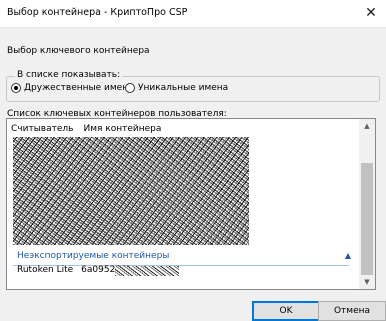  What do you see at coordinates (286, 311) in the screenshot?
I see `ok-button: OK` at bounding box center [286, 311].